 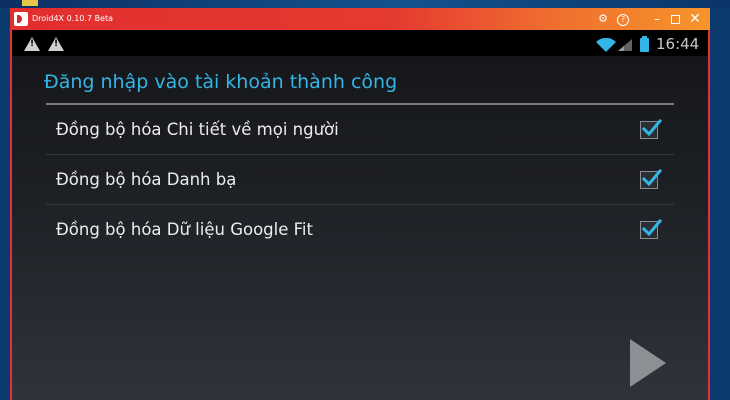 I want to click on sync-google-fit-checkbox, so click(x=651, y=228).